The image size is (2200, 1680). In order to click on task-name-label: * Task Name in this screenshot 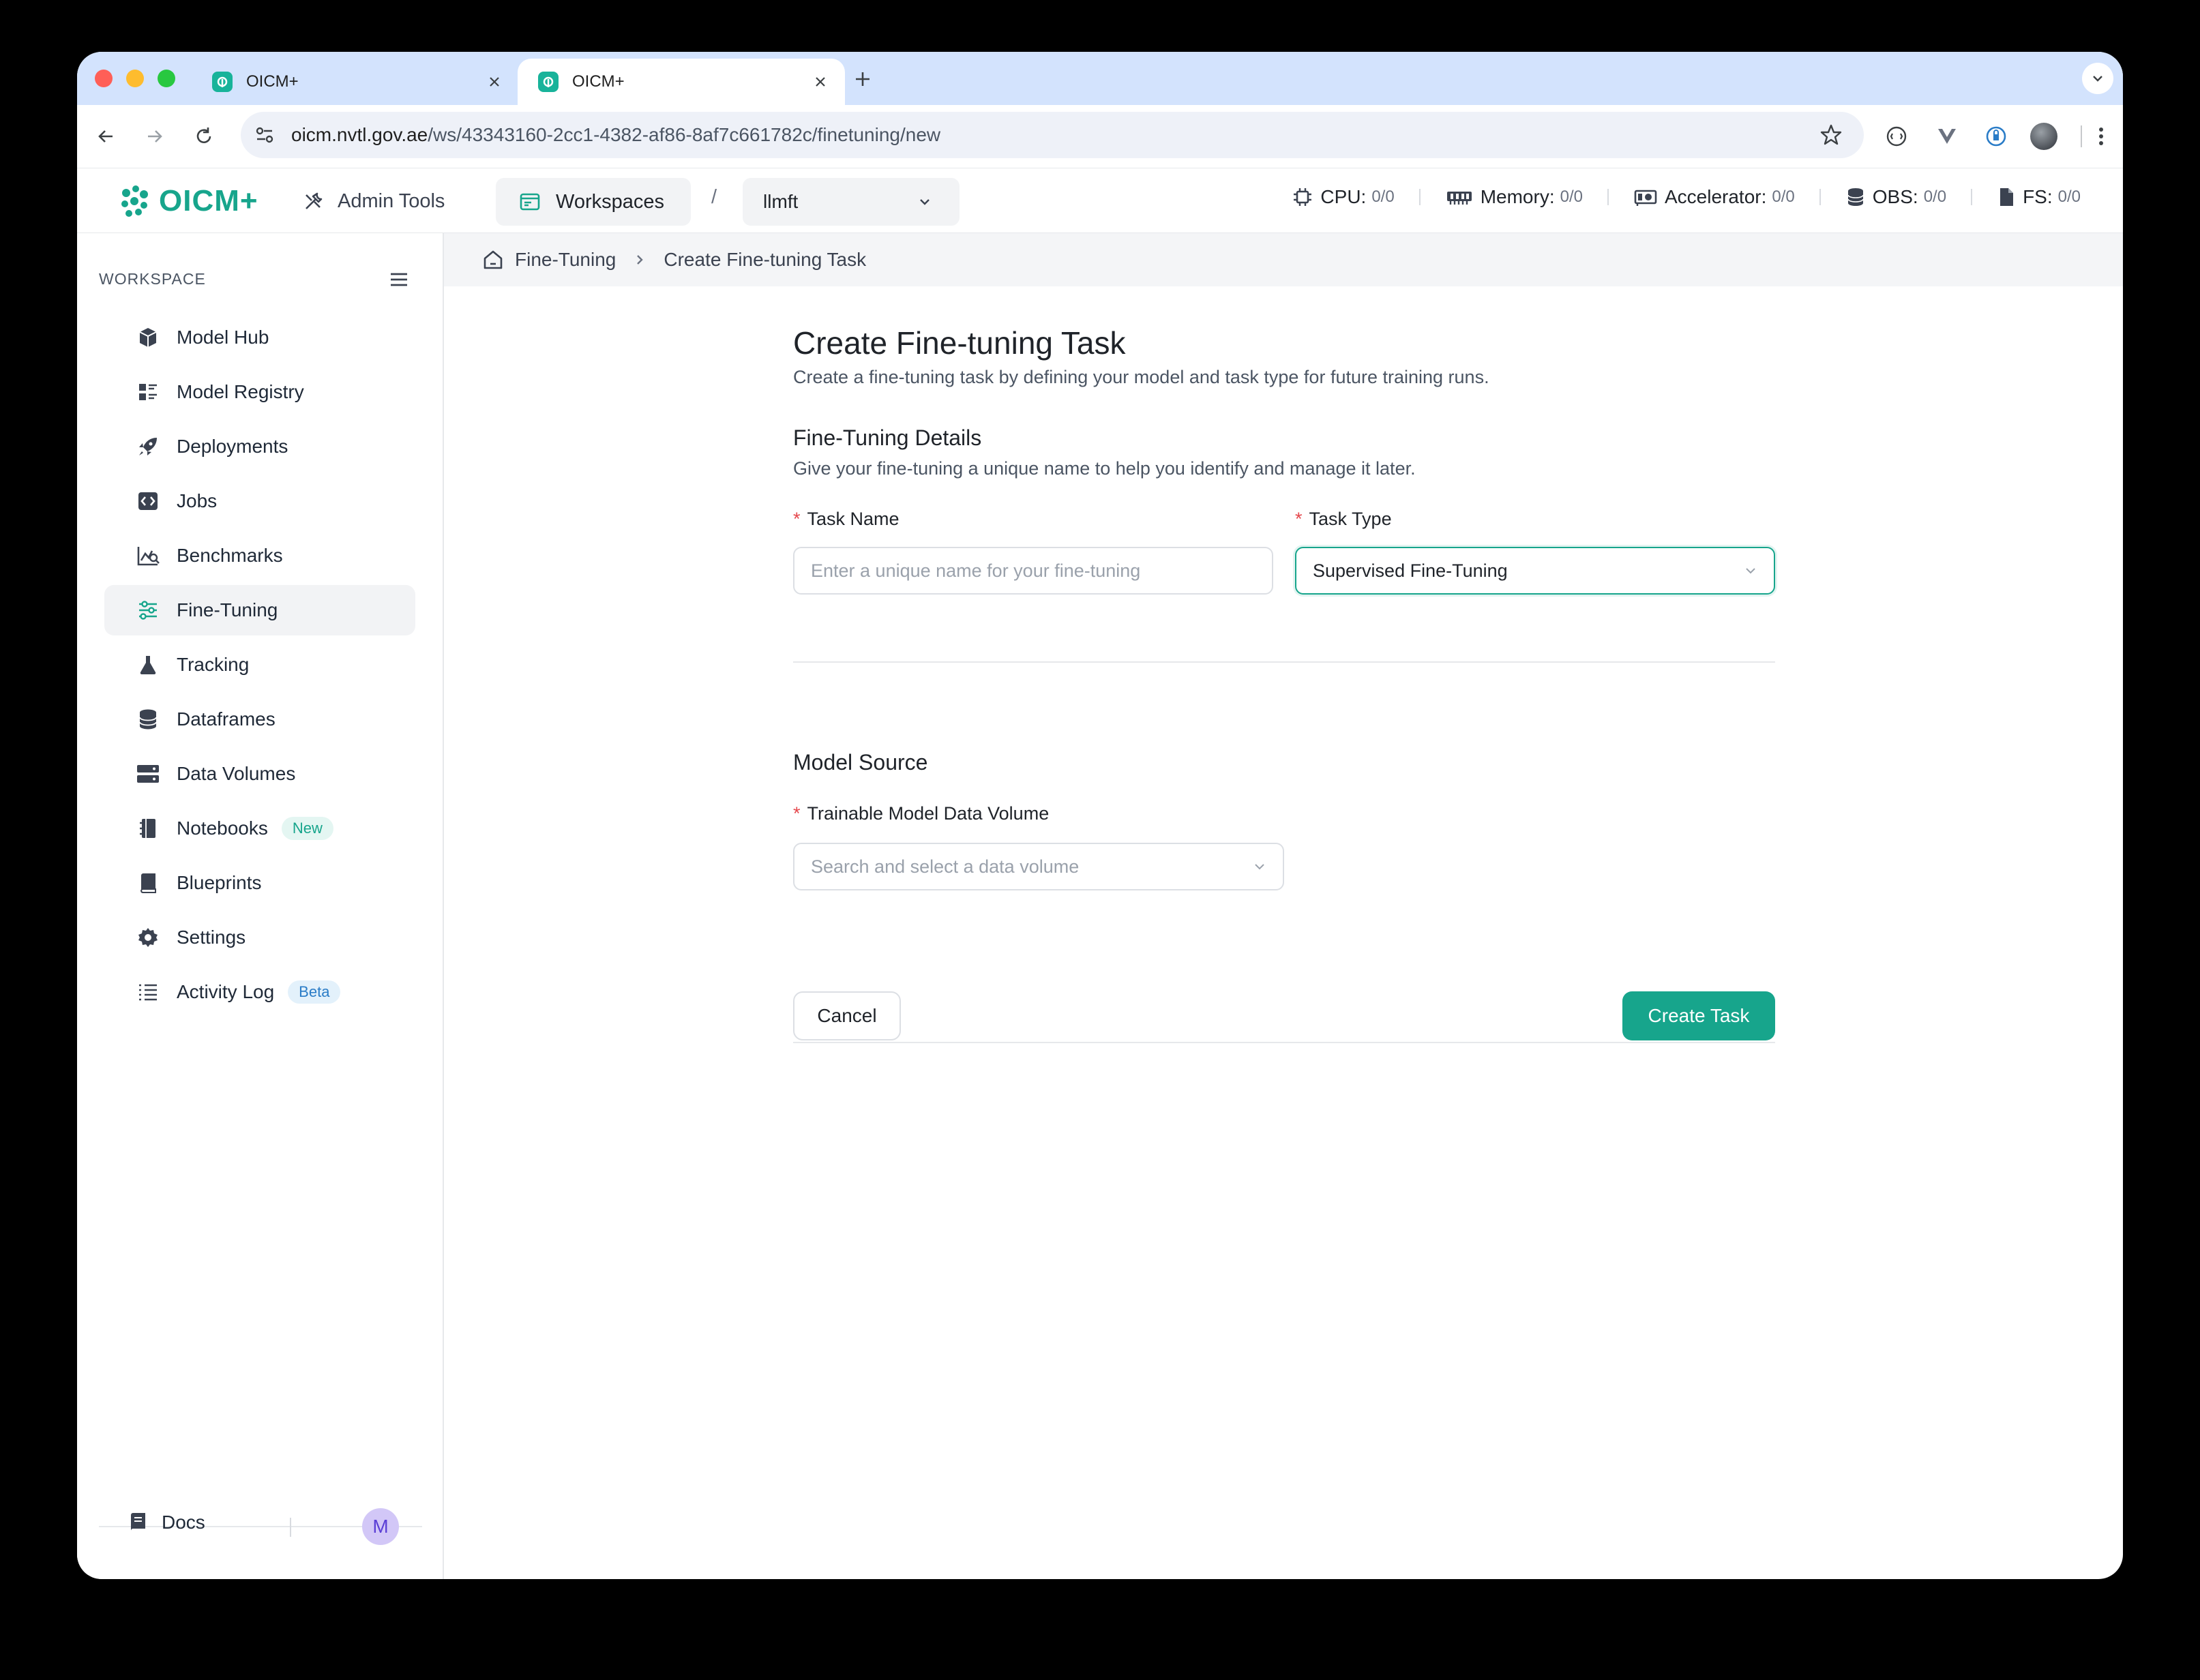, I will do `click(846, 519)`.